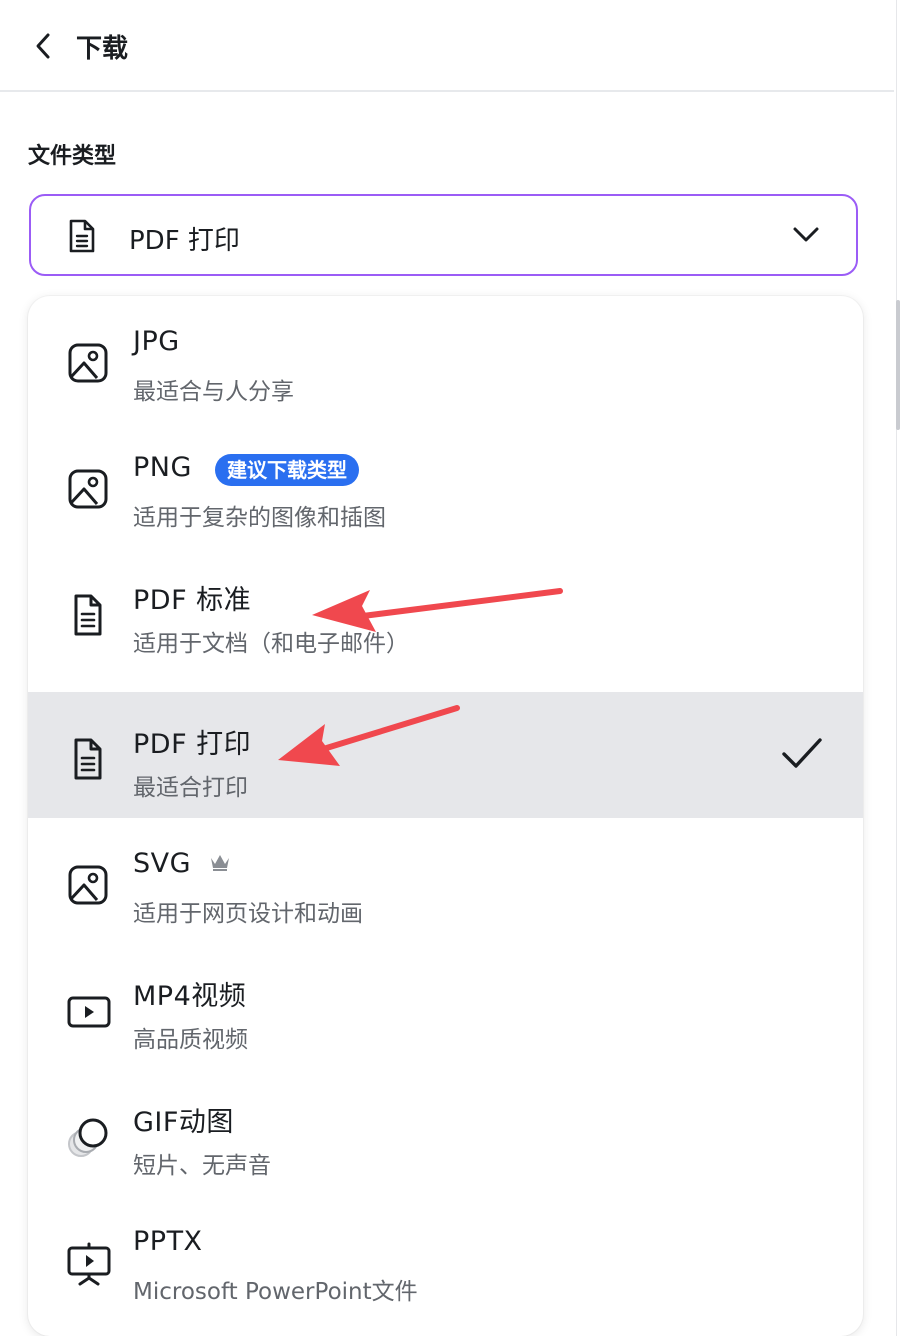 The width and height of the screenshot is (900, 1336). I want to click on presentation-icon, so click(89, 1264).